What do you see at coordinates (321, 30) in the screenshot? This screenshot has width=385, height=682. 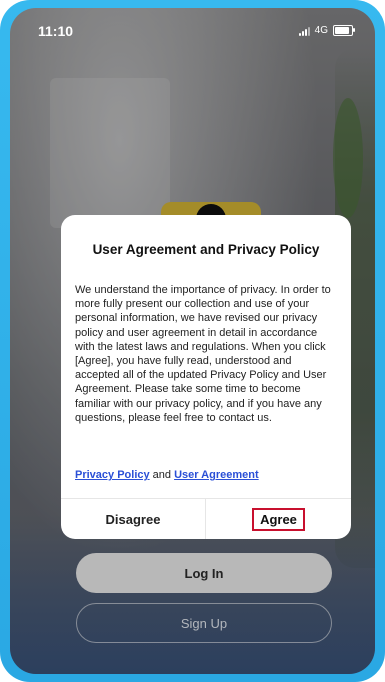 I see `network-type: 4G` at bounding box center [321, 30].